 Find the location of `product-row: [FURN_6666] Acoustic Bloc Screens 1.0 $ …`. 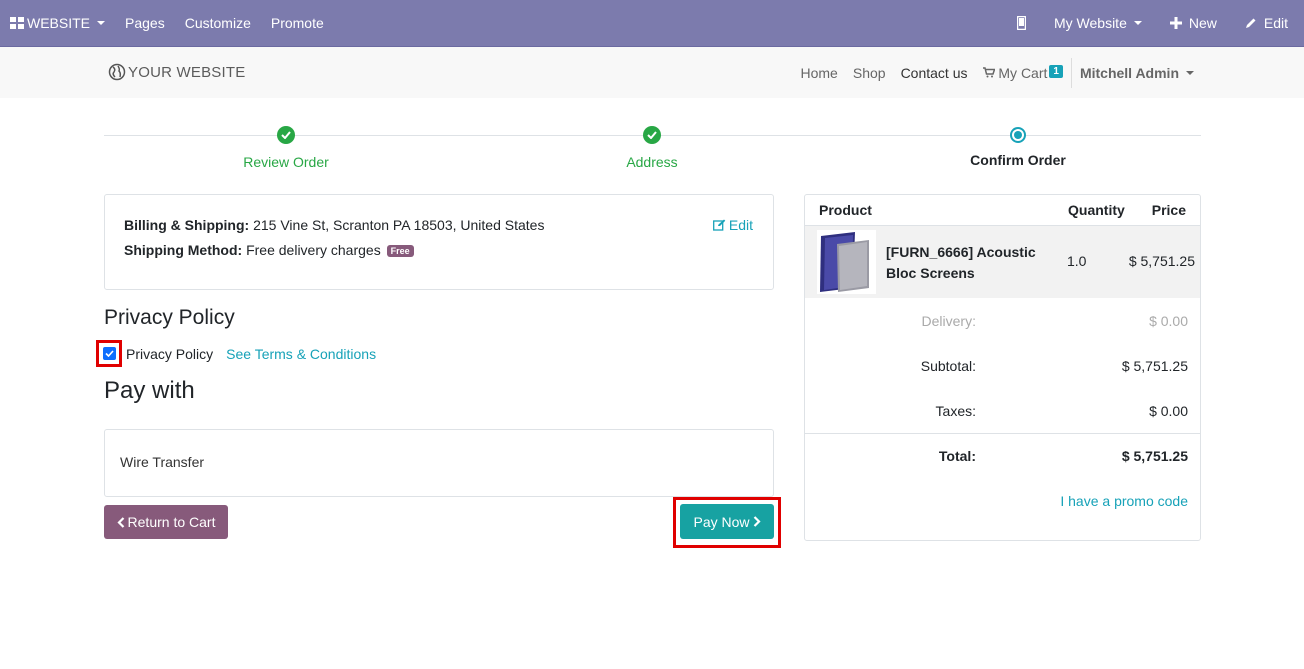

product-row: [FURN_6666] Acoustic Bloc Screens 1.0 $ … is located at coordinates (1002, 262).